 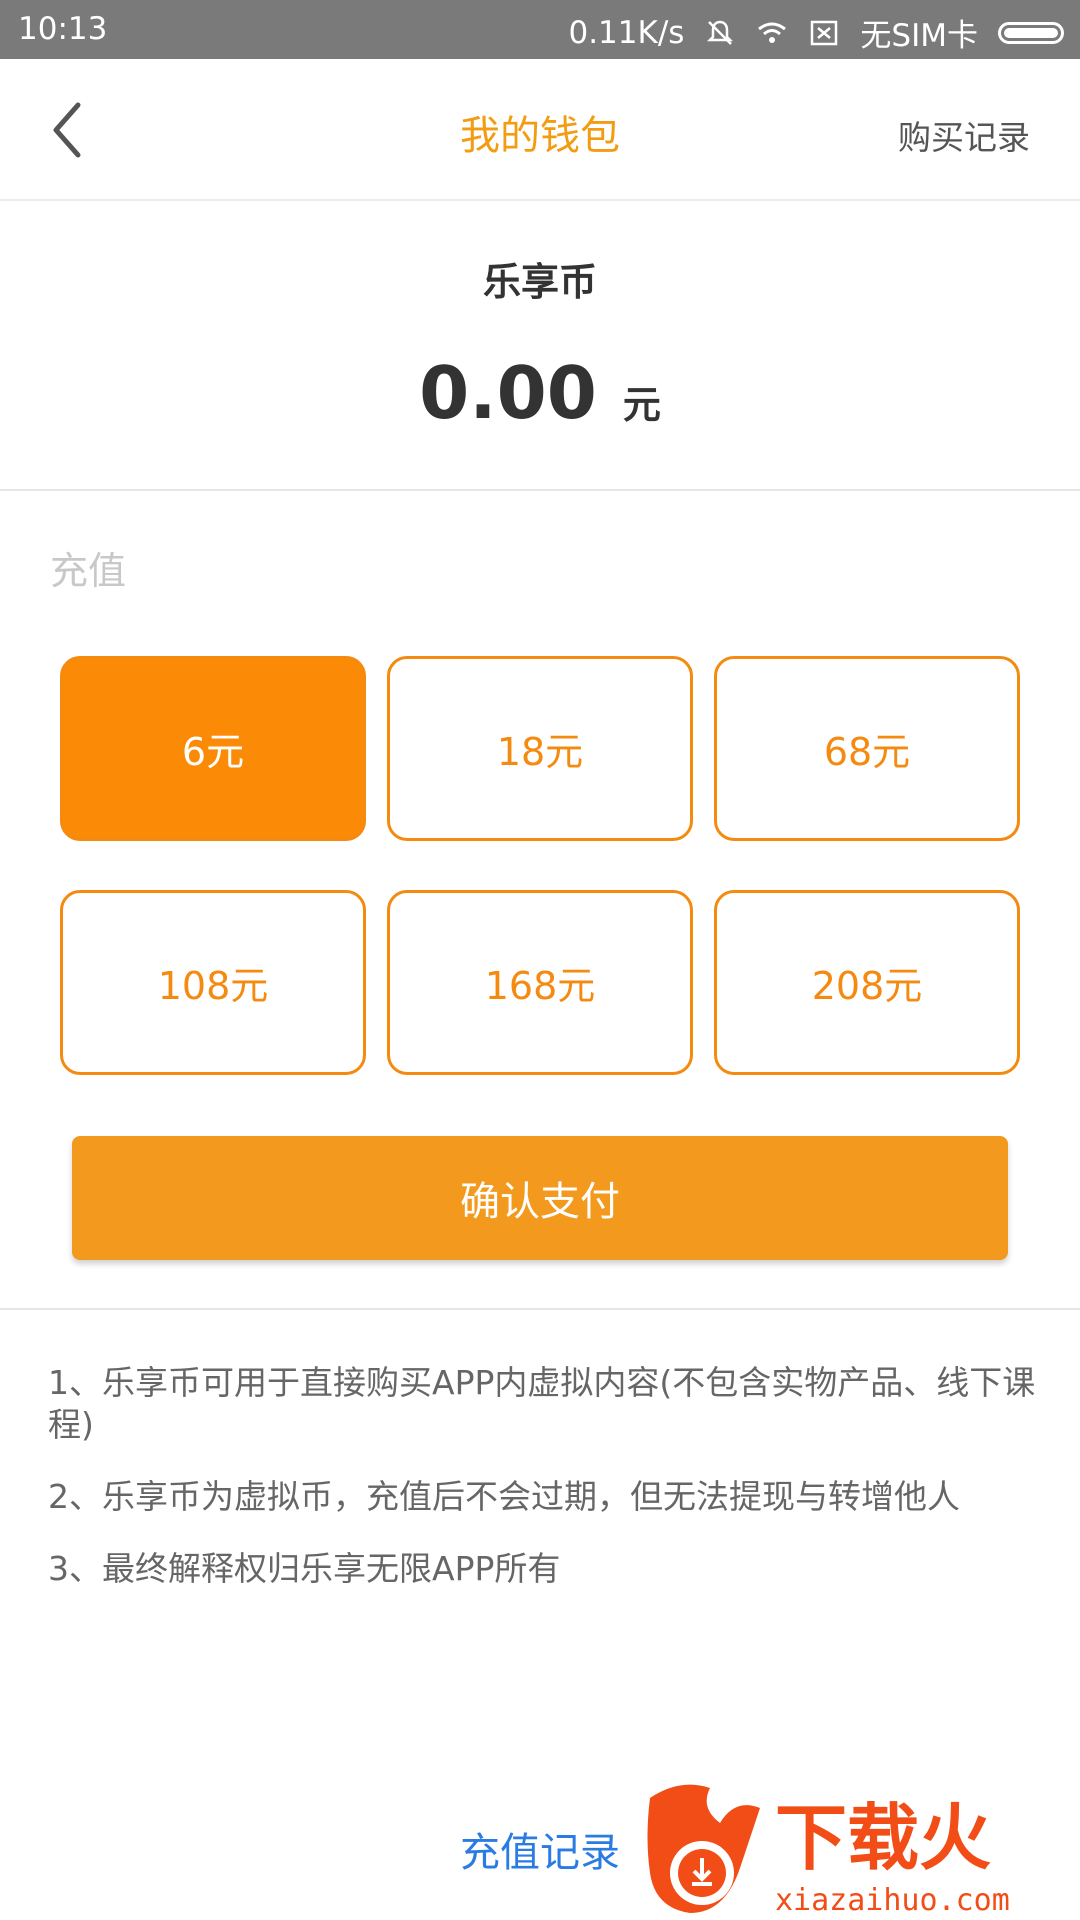 I want to click on purchase-records-link: 购买记录, so click(x=964, y=135).